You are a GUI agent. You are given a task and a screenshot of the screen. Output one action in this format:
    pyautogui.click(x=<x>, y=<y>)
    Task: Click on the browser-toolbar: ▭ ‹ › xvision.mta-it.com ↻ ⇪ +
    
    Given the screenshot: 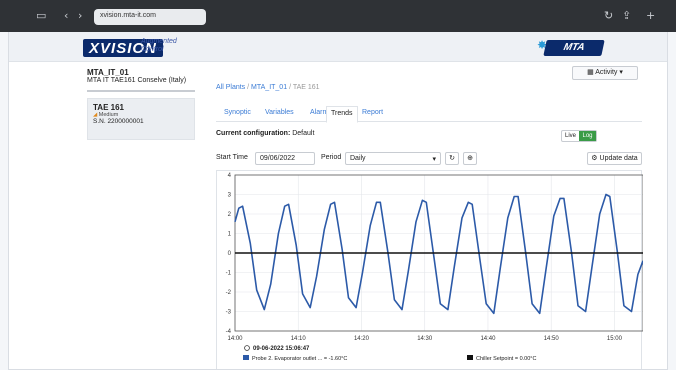 What is the action you would take?
    pyautogui.click(x=338, y=16)
    